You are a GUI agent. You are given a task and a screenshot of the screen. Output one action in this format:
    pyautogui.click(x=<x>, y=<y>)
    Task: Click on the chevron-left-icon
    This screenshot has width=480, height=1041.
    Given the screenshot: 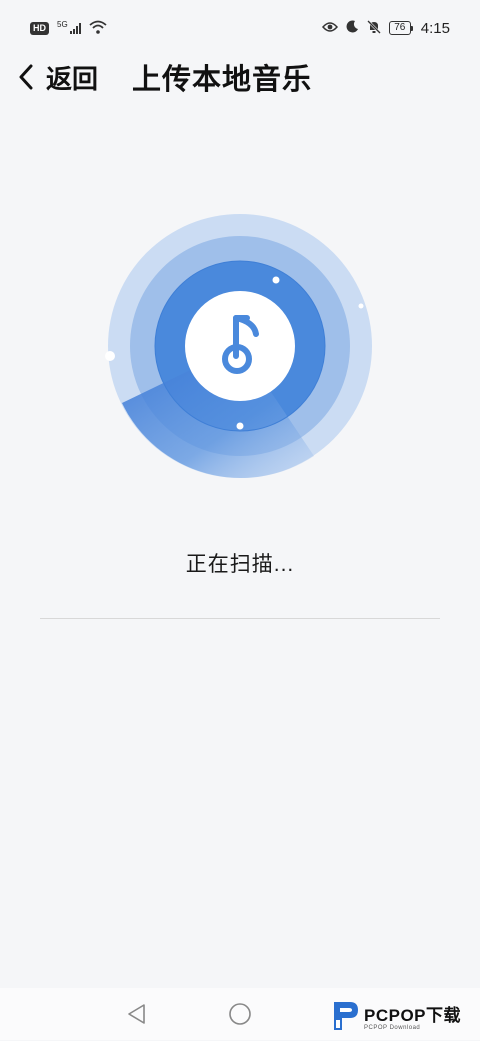 What is the action you would take?
    pyautogui.click(x=26, y=77)
    